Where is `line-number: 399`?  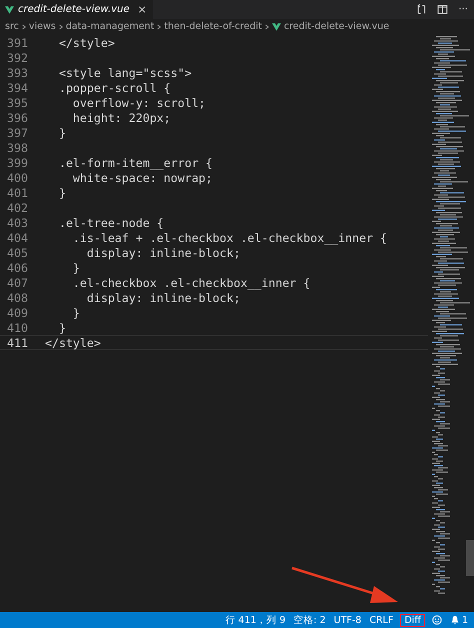 line-number: 399 is located at coordinates (17, 163).